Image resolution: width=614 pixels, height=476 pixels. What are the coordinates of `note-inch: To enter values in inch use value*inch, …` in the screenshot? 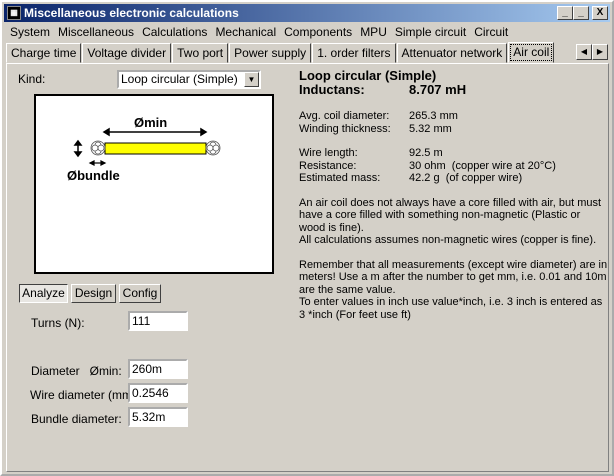 It's located at (451, 308).